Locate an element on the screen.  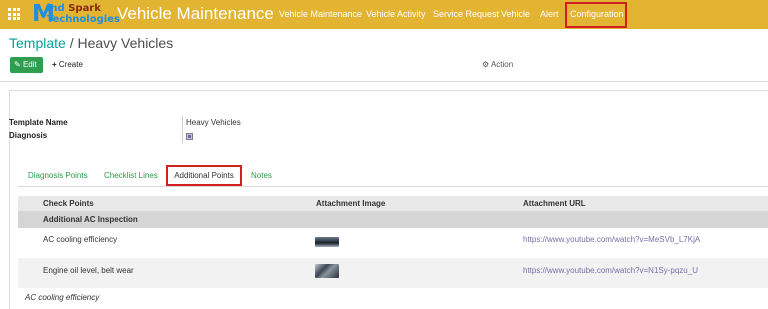
menu-service-request: Service Request is located at coordinates (466, 14).